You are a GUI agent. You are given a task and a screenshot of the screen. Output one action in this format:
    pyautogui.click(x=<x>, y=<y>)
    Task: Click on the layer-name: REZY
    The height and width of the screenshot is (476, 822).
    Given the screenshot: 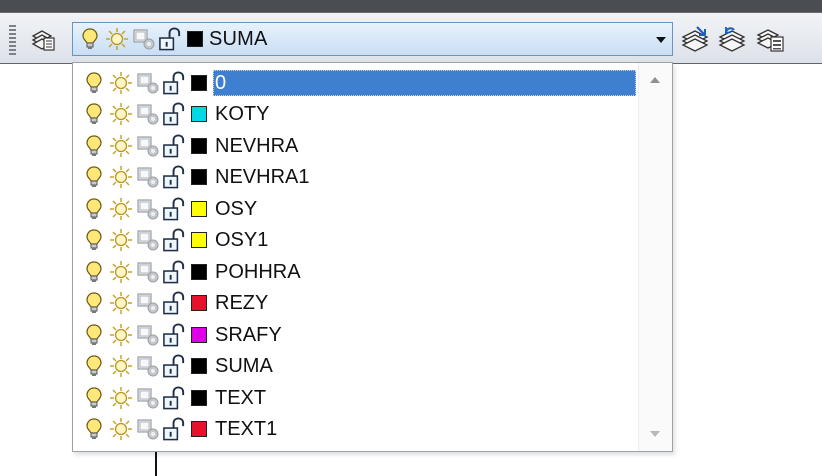 What is the action you would take?
    pyautogui.click(x=242, y=303)
    